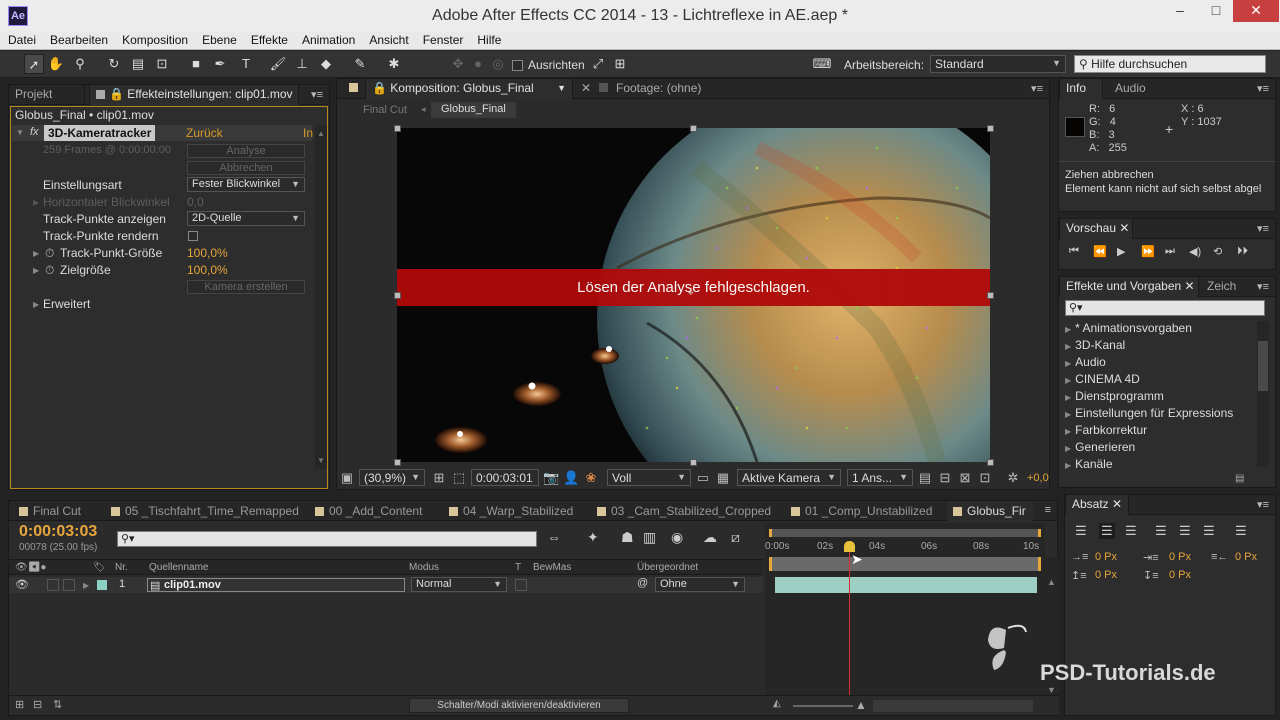 This screenshot has height=720, width=1280. Describe the element at coordinates (649, 477) in the screenshot. I see `resolution-dropdown: Voll ▼` at that location.